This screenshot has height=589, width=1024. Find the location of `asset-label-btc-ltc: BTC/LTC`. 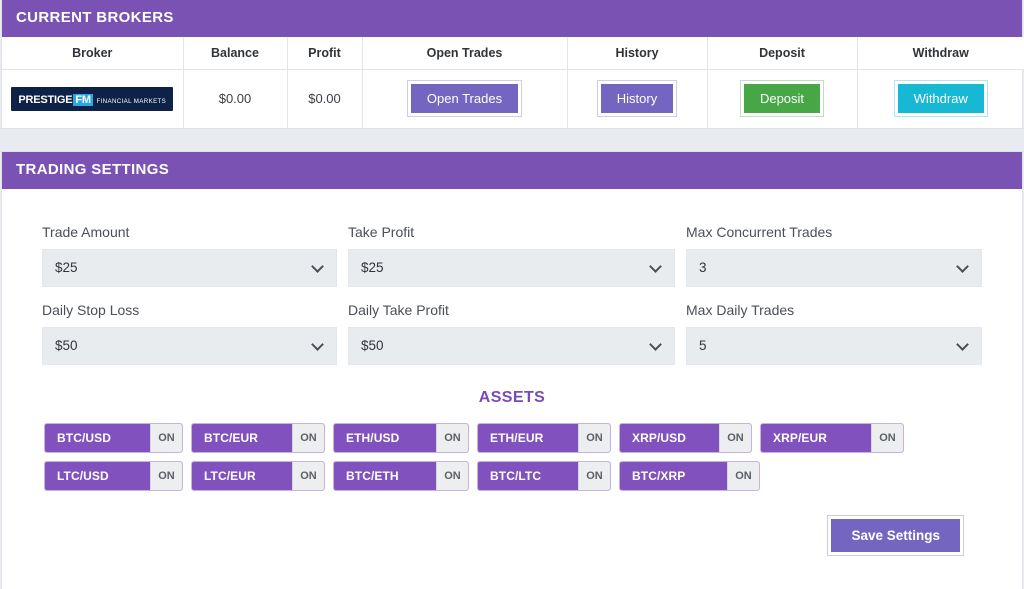

asset-label-btc-ltc: BTC/LTC is located at coordinates (516, 475).